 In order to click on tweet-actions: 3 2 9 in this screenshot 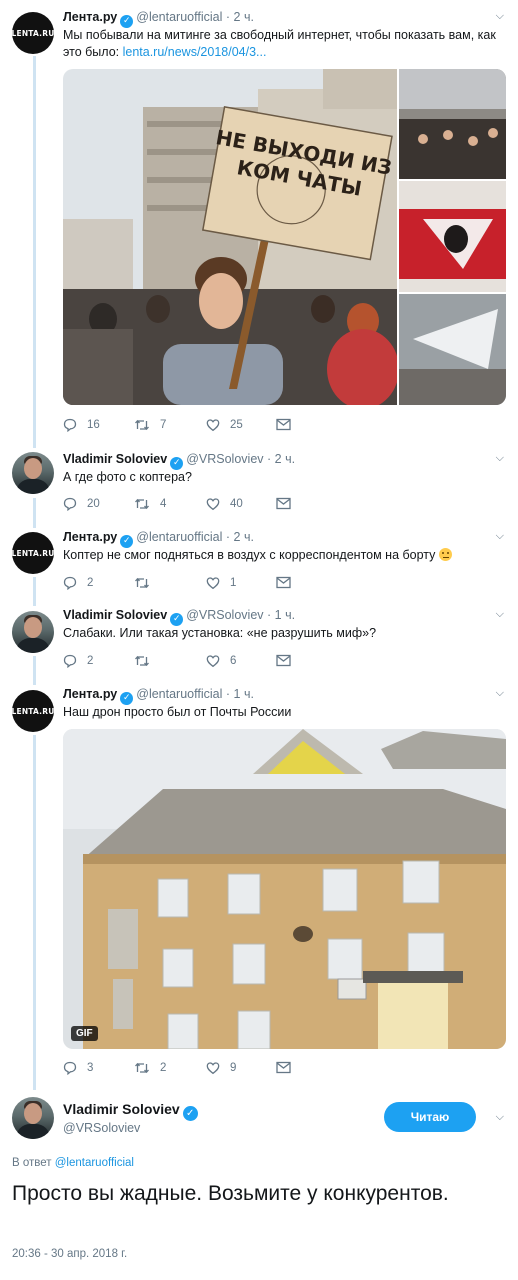, I will do `click(193, 1069)`.